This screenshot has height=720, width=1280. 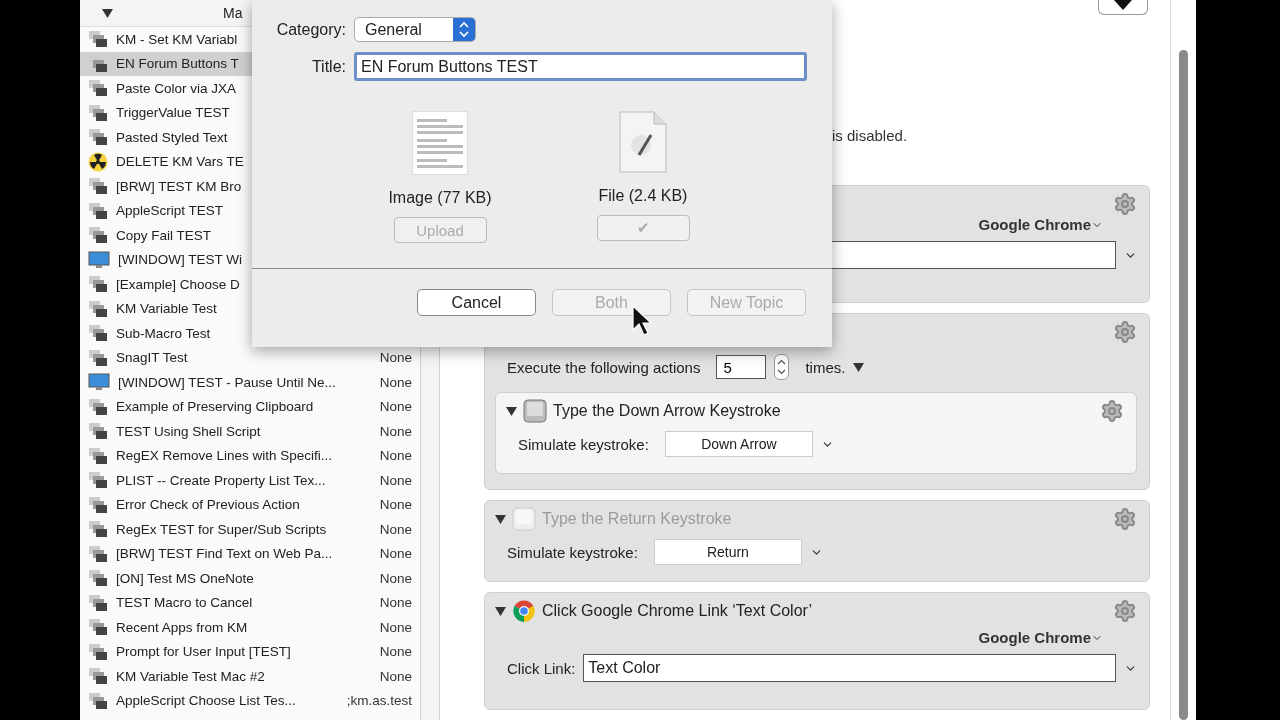 I want to click on macro-name: [ON] Test MS OneNote, so click(x=185, y=578).